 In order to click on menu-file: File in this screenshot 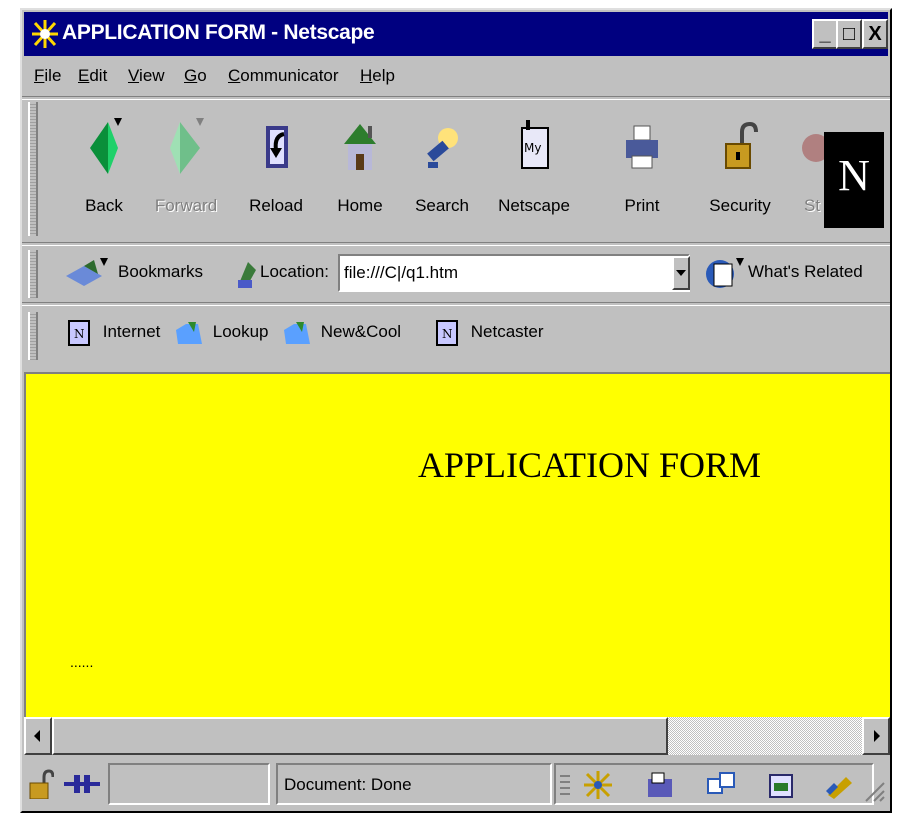, I will do `click(47, 76)`.